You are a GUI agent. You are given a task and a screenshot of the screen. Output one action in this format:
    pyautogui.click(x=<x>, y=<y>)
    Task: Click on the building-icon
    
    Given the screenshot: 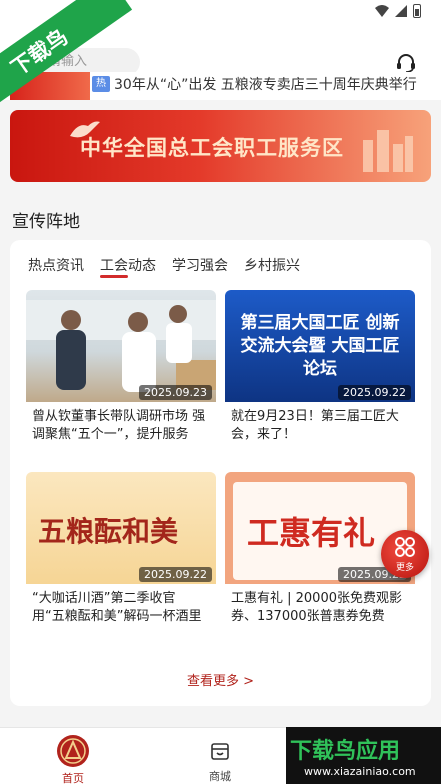 What is the action you would take?
    pyautogui.click(x=388, y=151)
    